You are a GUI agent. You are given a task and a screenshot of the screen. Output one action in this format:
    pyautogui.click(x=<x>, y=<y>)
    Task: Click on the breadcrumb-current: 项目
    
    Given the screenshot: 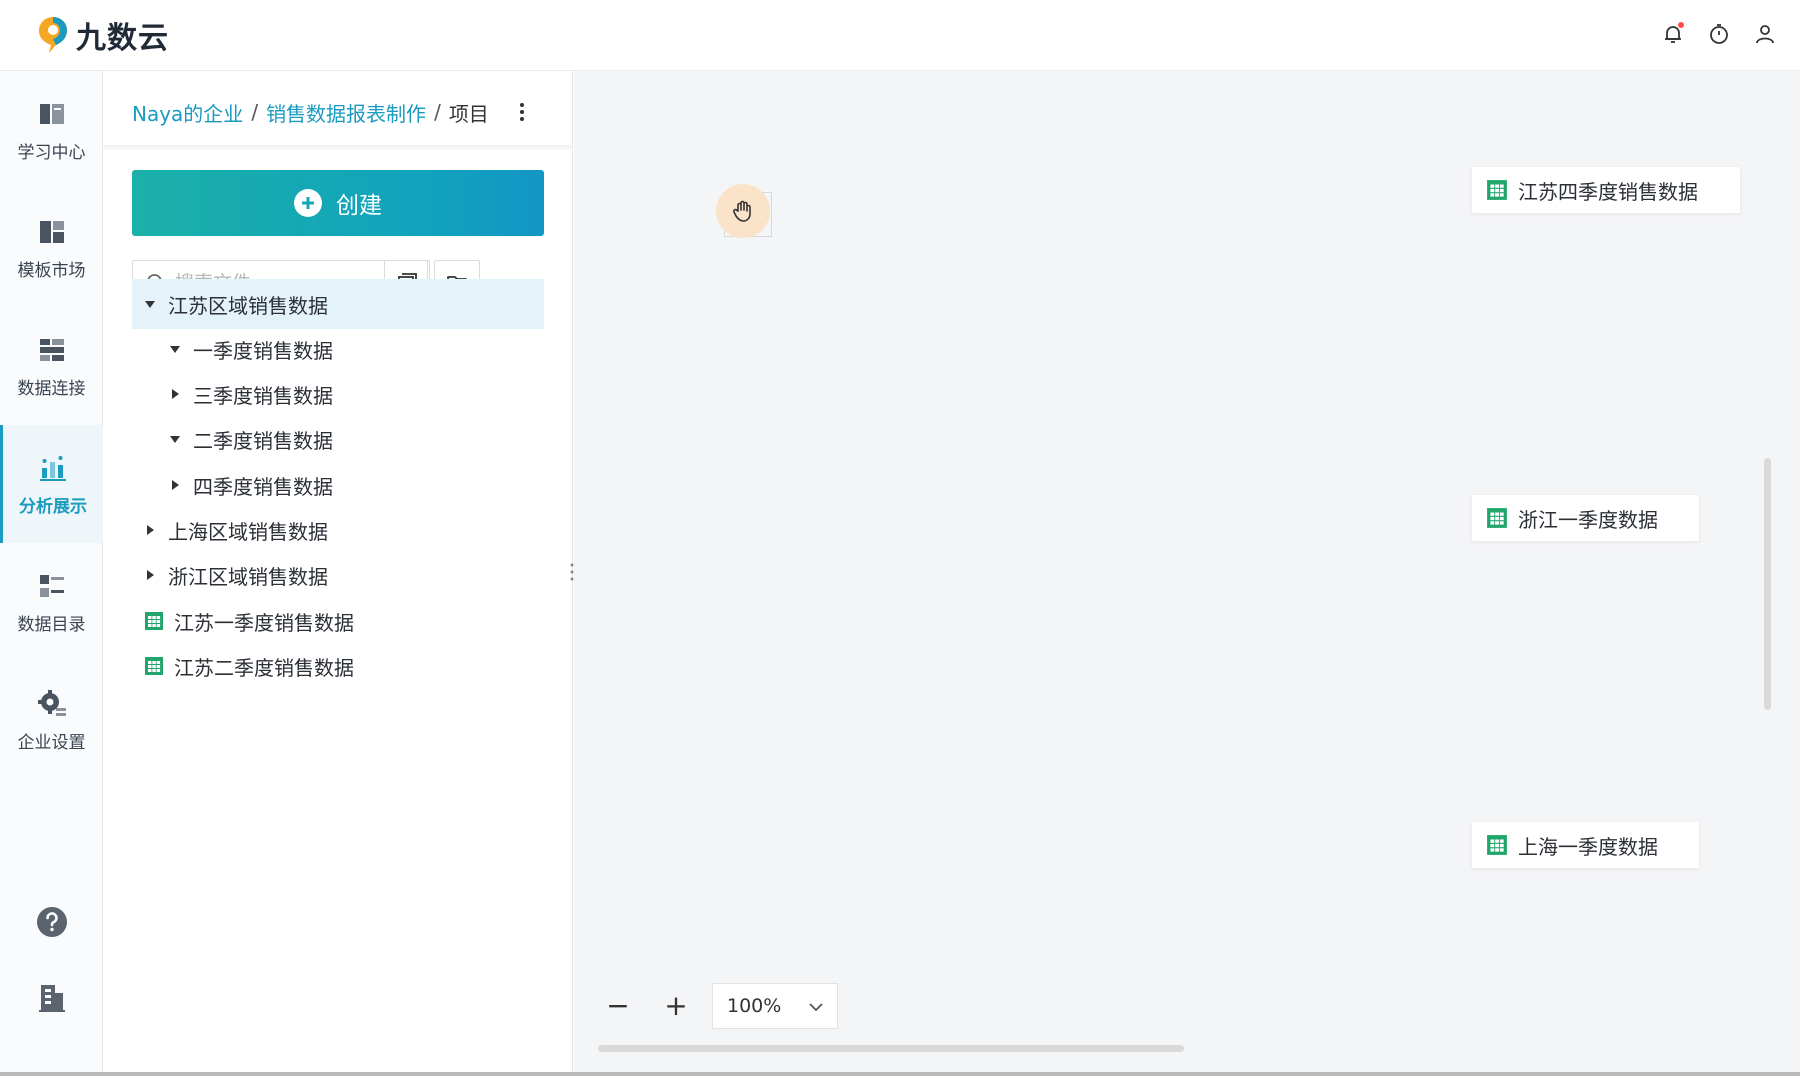 What is the action you would take?
    pyautogui.click(x=468, y=113)
    